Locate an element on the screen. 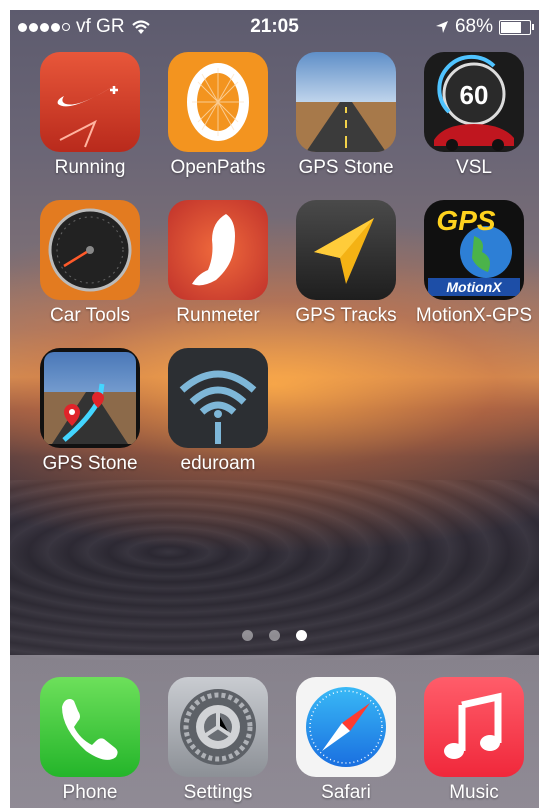  vsl-speed-text: 60 is located at coordinates (474, 95).